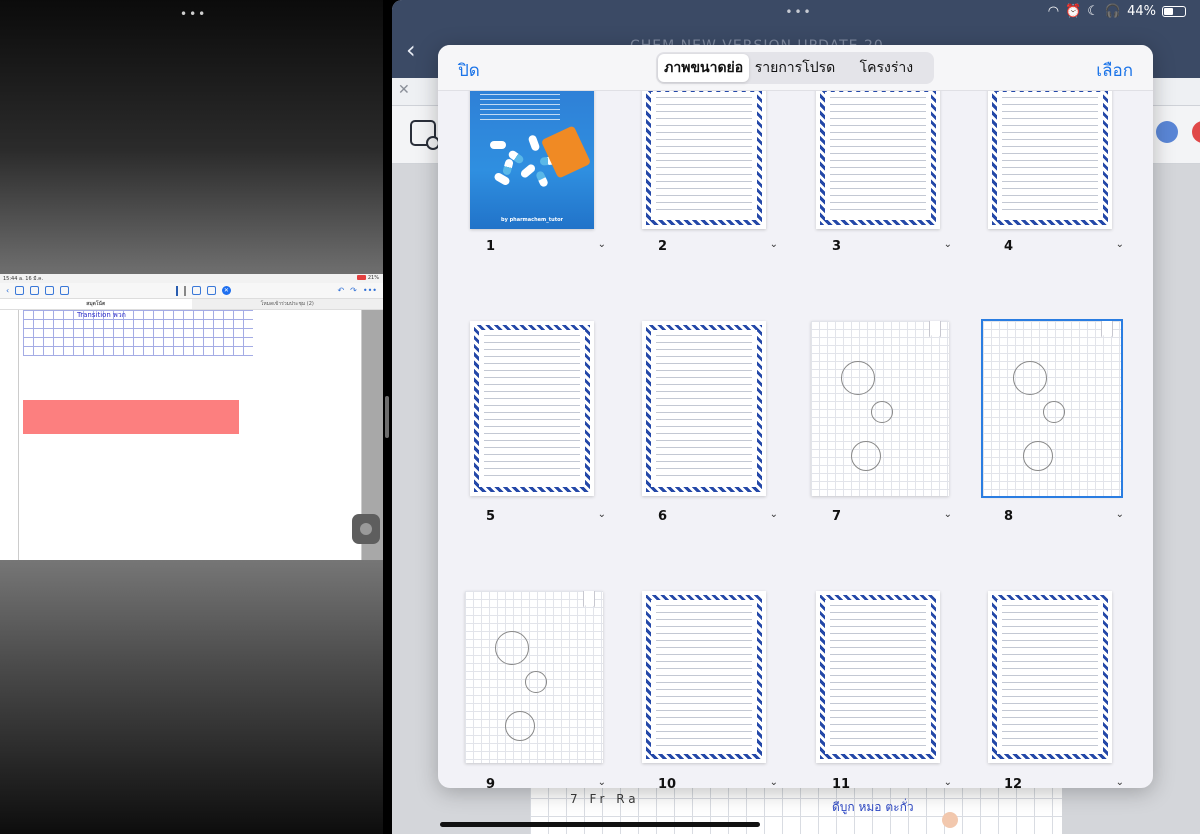  What do you see at coordinates (1053, 11) in the screenshot?
I see `wifi-icon: ◠` at bounding box center [1053, 11].